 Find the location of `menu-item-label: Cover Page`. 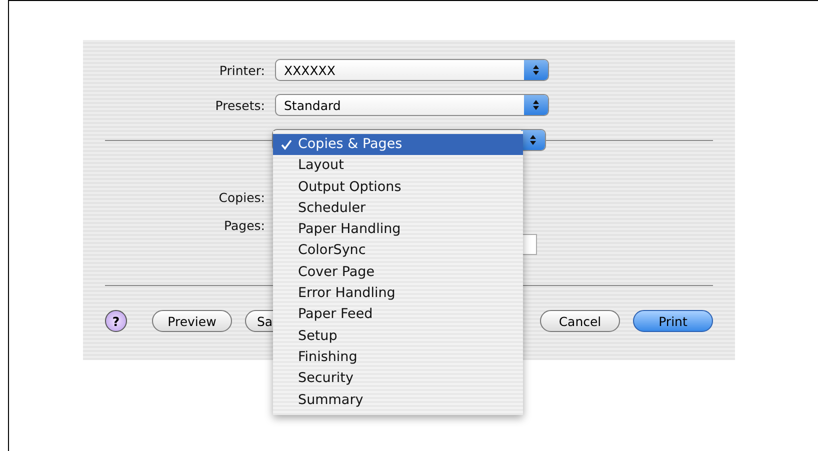

menu-item-label: Cover Page is located at coordinates (336, 272).